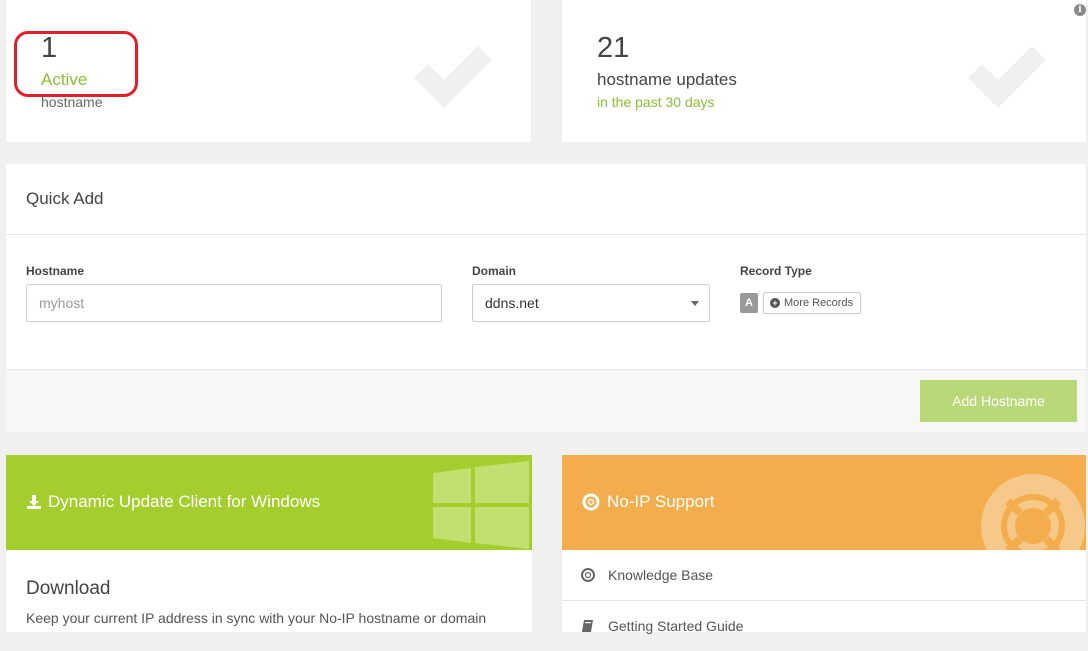 Image resolution: width=1088 pixels, height=651 pixels. I want to click on plus-circle-icon: +, so click(775, 303).